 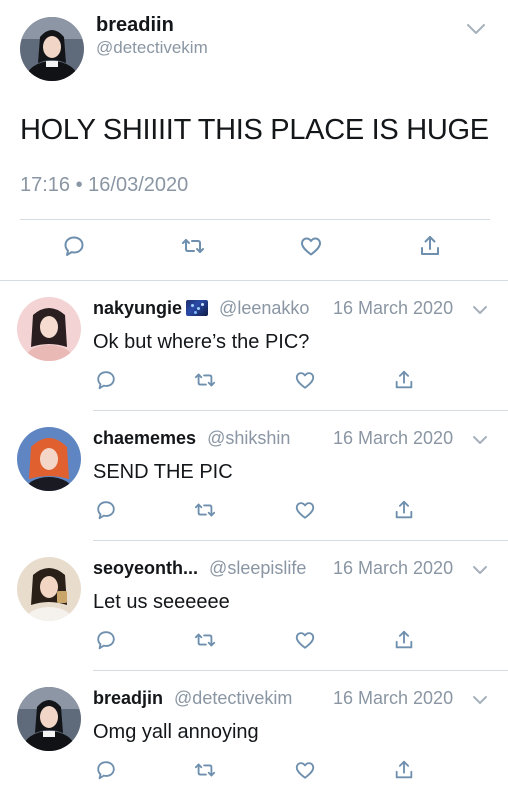 What do you see at coordinates (255, 219) in the screenshot?
I see `divider` at bounding box center [255, 219].